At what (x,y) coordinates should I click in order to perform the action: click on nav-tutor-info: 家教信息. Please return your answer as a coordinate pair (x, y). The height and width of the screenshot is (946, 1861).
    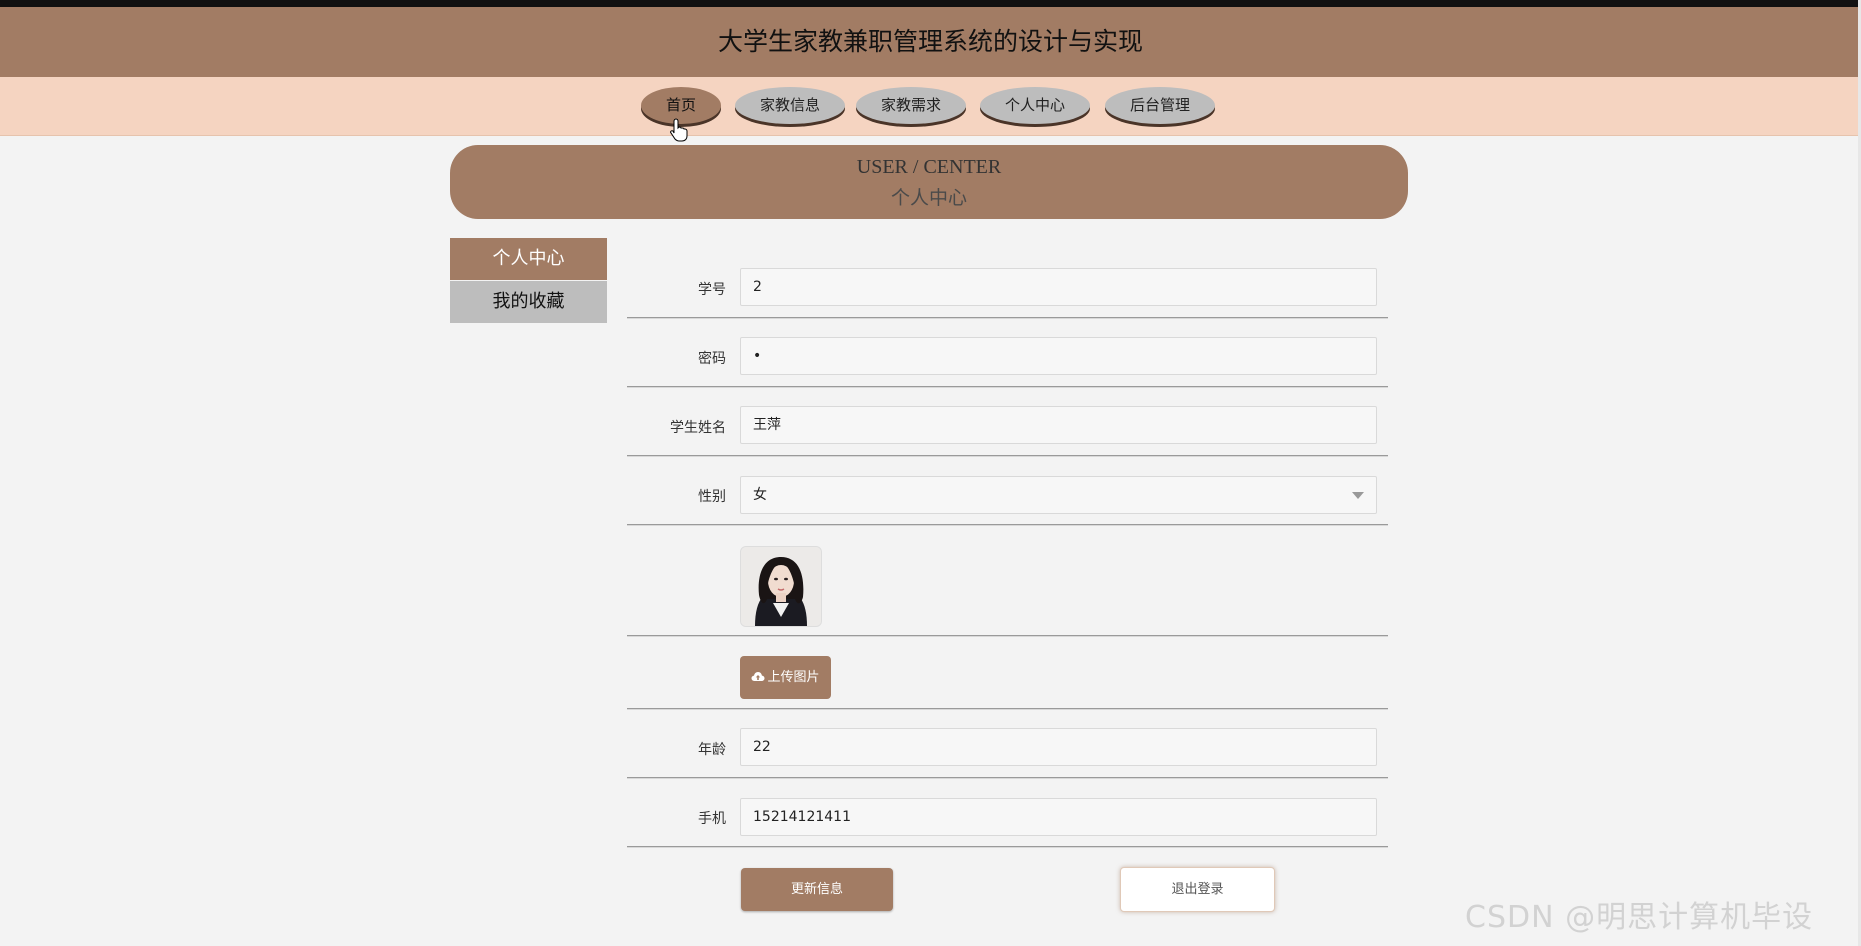
    Looking at the image, I should click on (790, 105).